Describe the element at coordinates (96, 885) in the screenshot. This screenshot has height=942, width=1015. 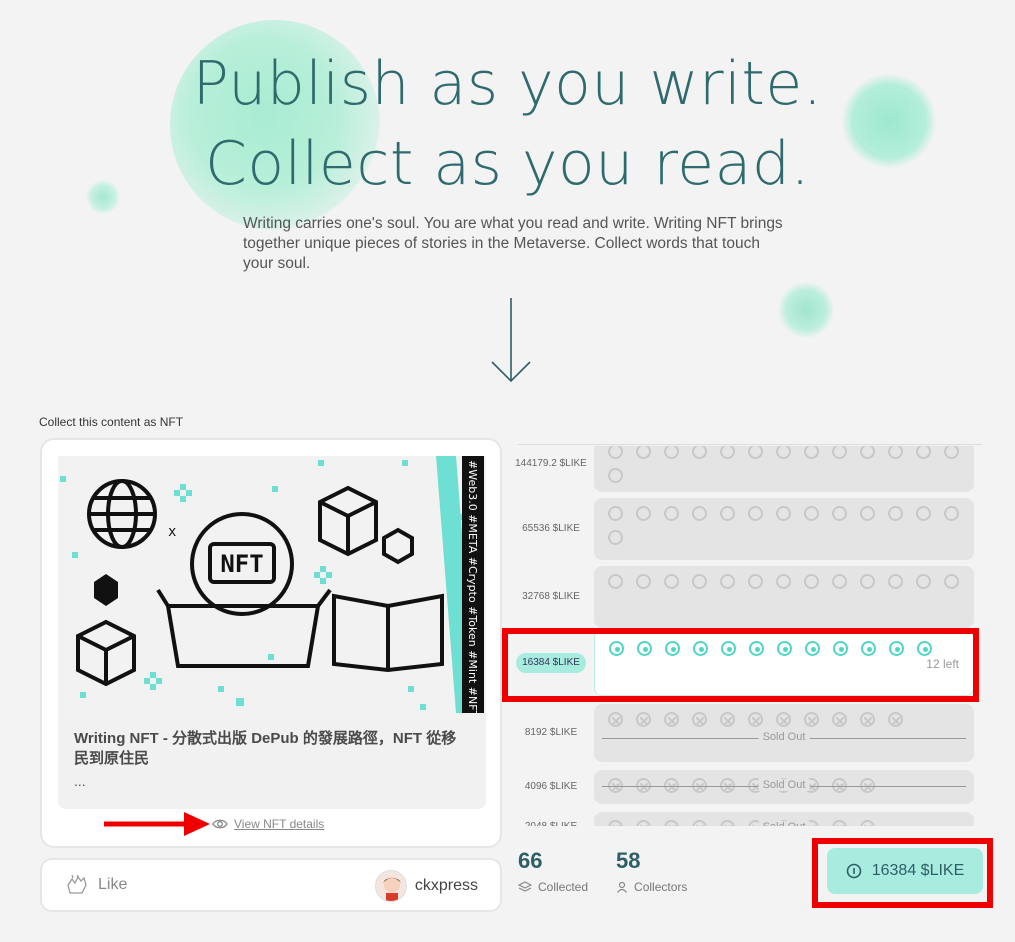
I see `like-button: Like` at that location.